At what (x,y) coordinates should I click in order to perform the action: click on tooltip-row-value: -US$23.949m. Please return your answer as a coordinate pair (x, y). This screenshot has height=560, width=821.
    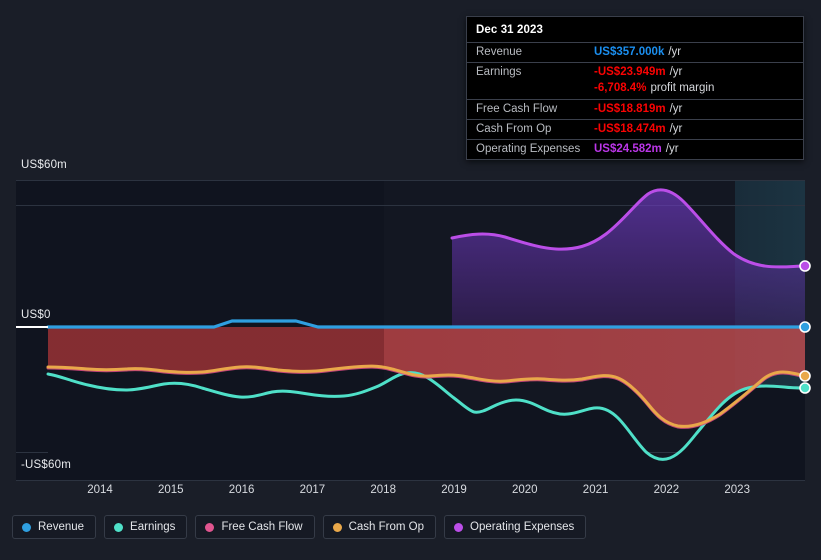
    Looking at the image, I should click on (630, 72).